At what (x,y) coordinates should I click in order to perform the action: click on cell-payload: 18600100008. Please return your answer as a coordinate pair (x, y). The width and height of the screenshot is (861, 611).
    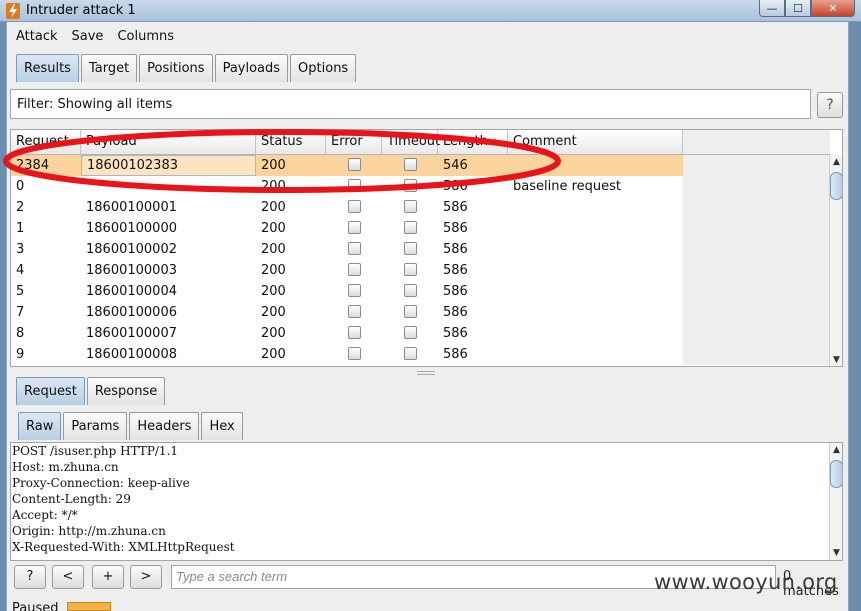
    Looking at the image, I should click on (131, 354).